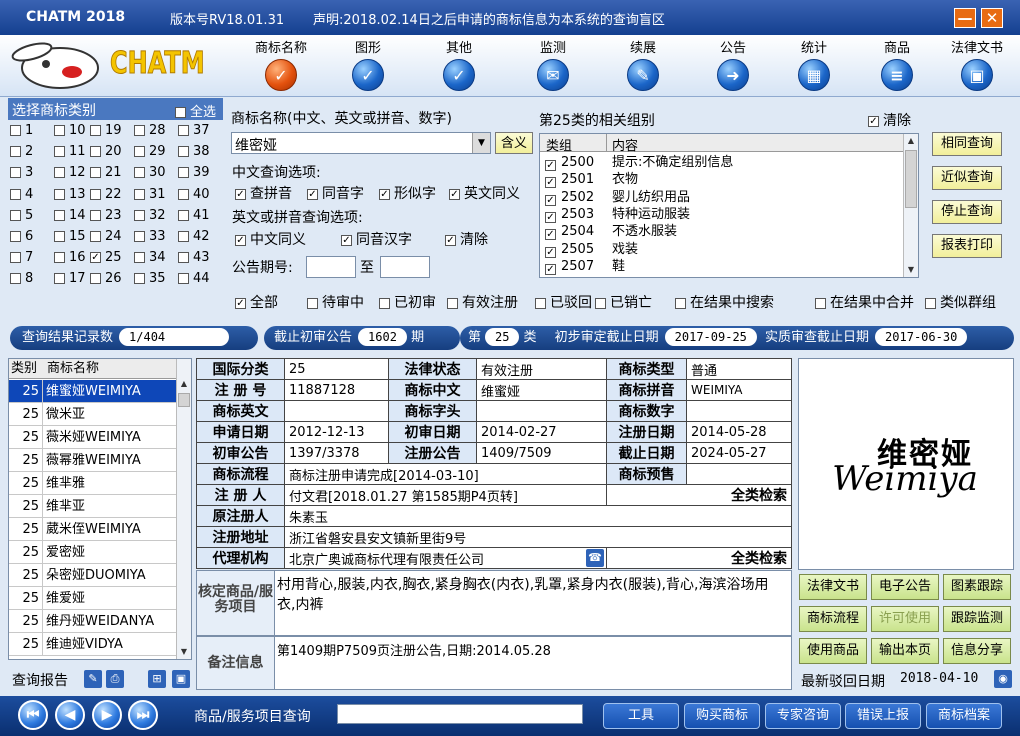  What do you see at coordinates (106, 237) in the screenshot?
I see `category-checkbox: 24` at bounding box center [106, 237].